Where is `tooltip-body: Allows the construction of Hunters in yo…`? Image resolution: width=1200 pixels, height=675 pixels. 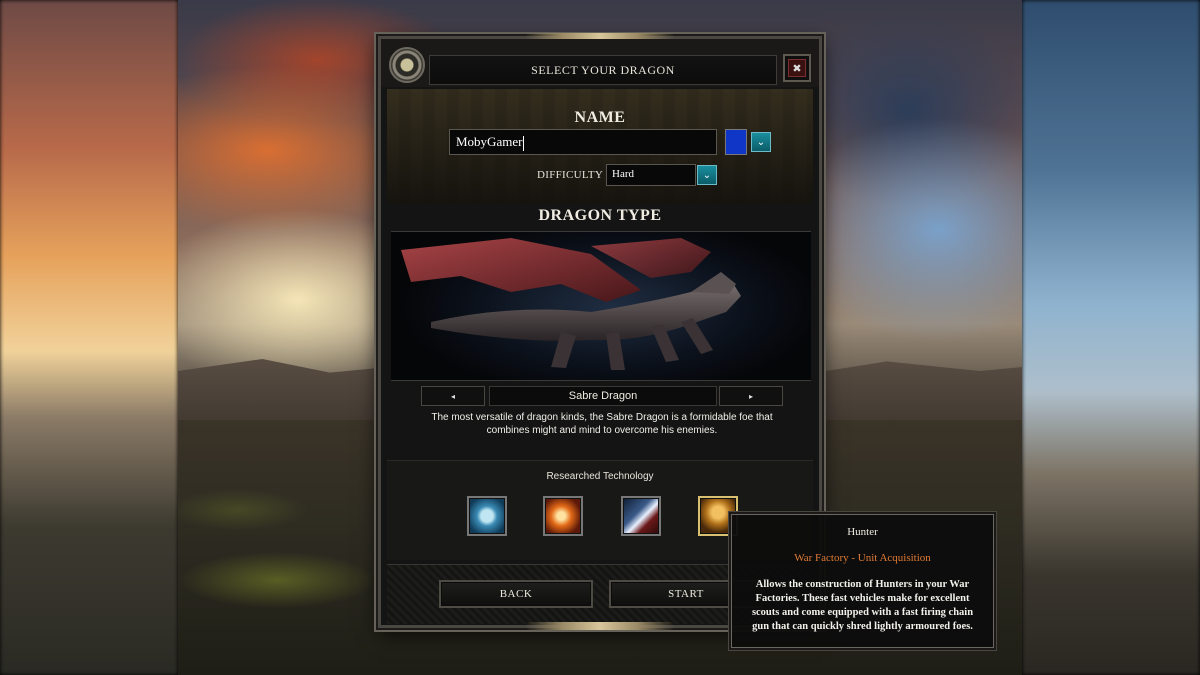 tooltip-body: Allows the construction of Hunters in yo… is located at coordinates (862, 605).